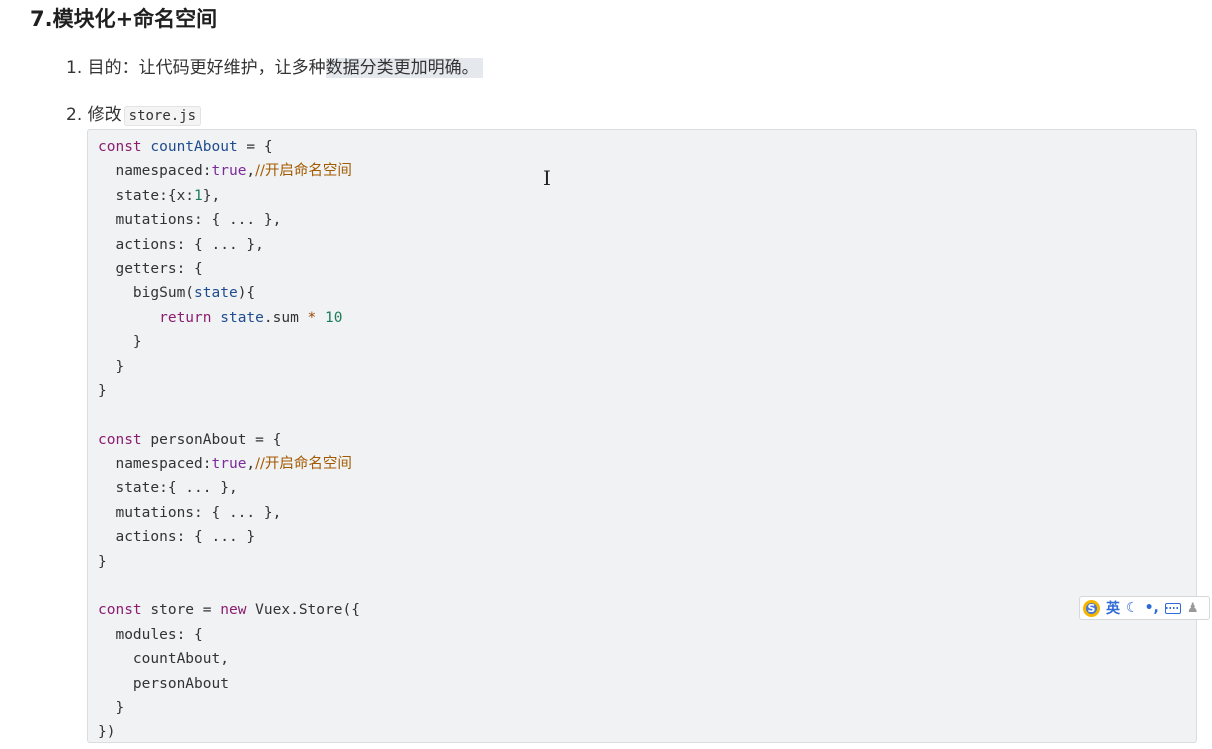  What do you see at coordinates (647, 731) in the screenshot?
I see `code-line: })` at bounding box center [647, 731].